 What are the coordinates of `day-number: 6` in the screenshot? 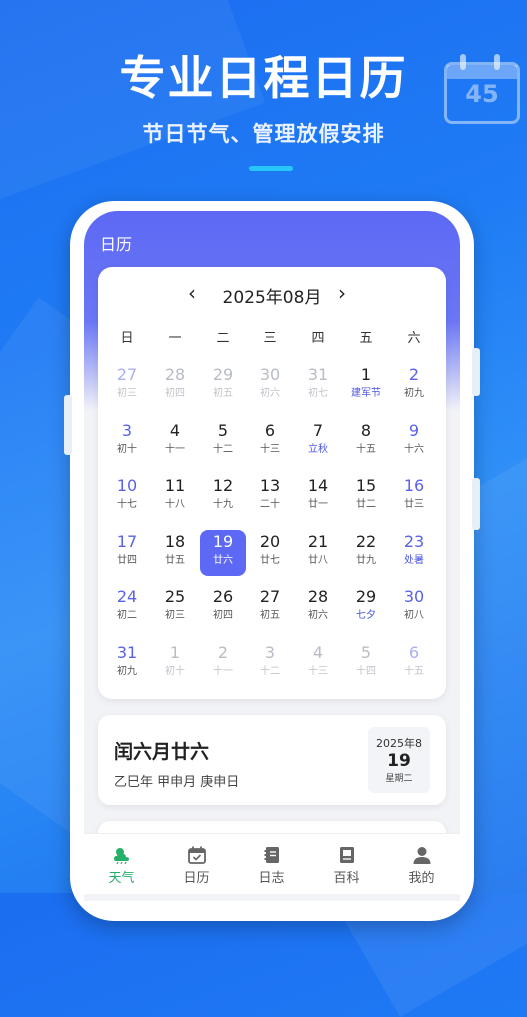 It's located at (414, 652).